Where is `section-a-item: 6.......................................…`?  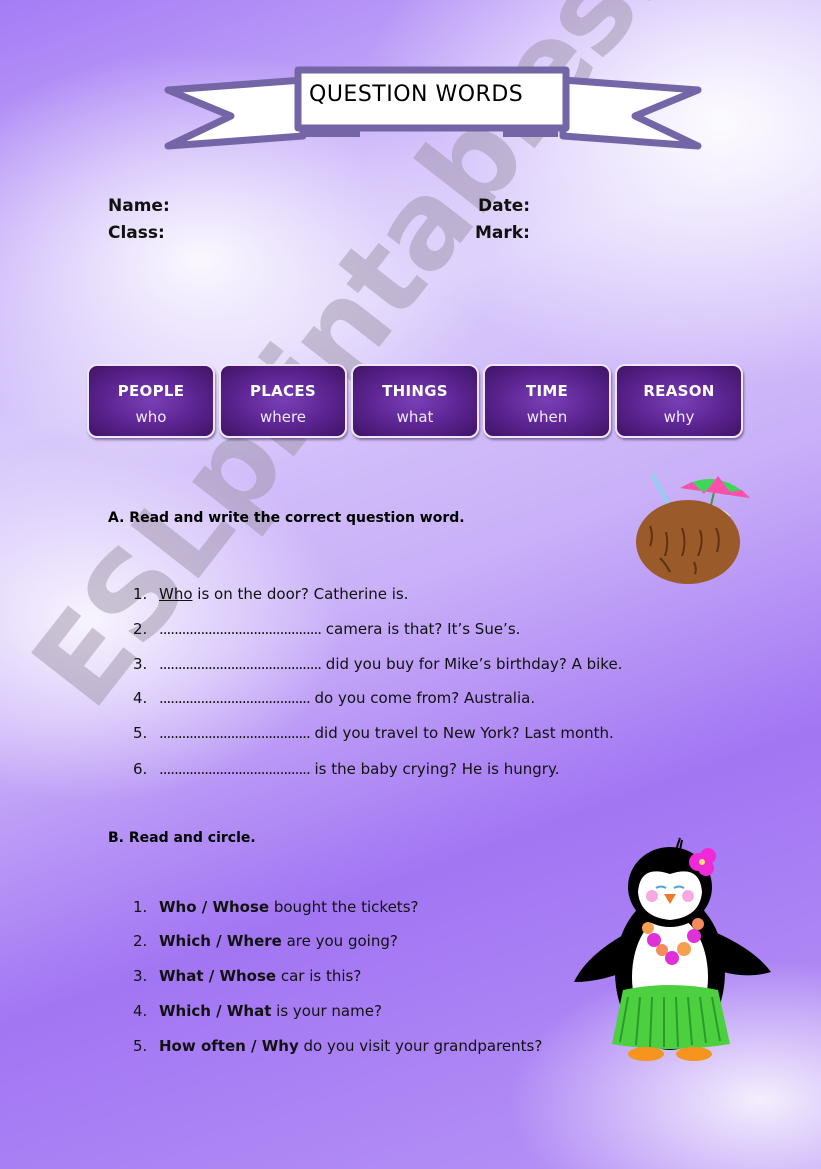 section-a-item: 6.......................................… is located at coordinates (346, 769).